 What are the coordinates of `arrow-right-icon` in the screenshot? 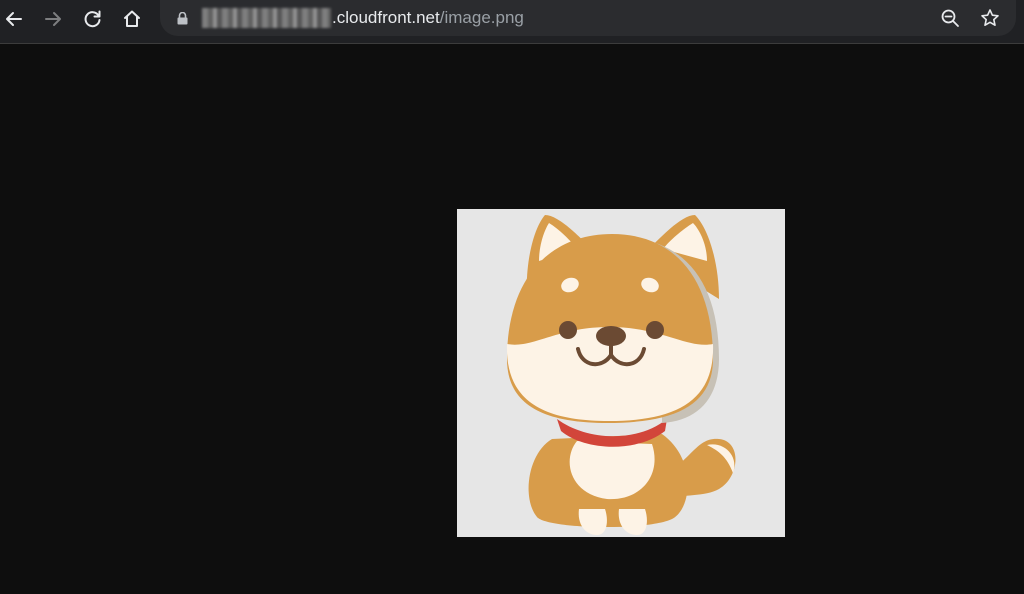 It's located at (53, 19).